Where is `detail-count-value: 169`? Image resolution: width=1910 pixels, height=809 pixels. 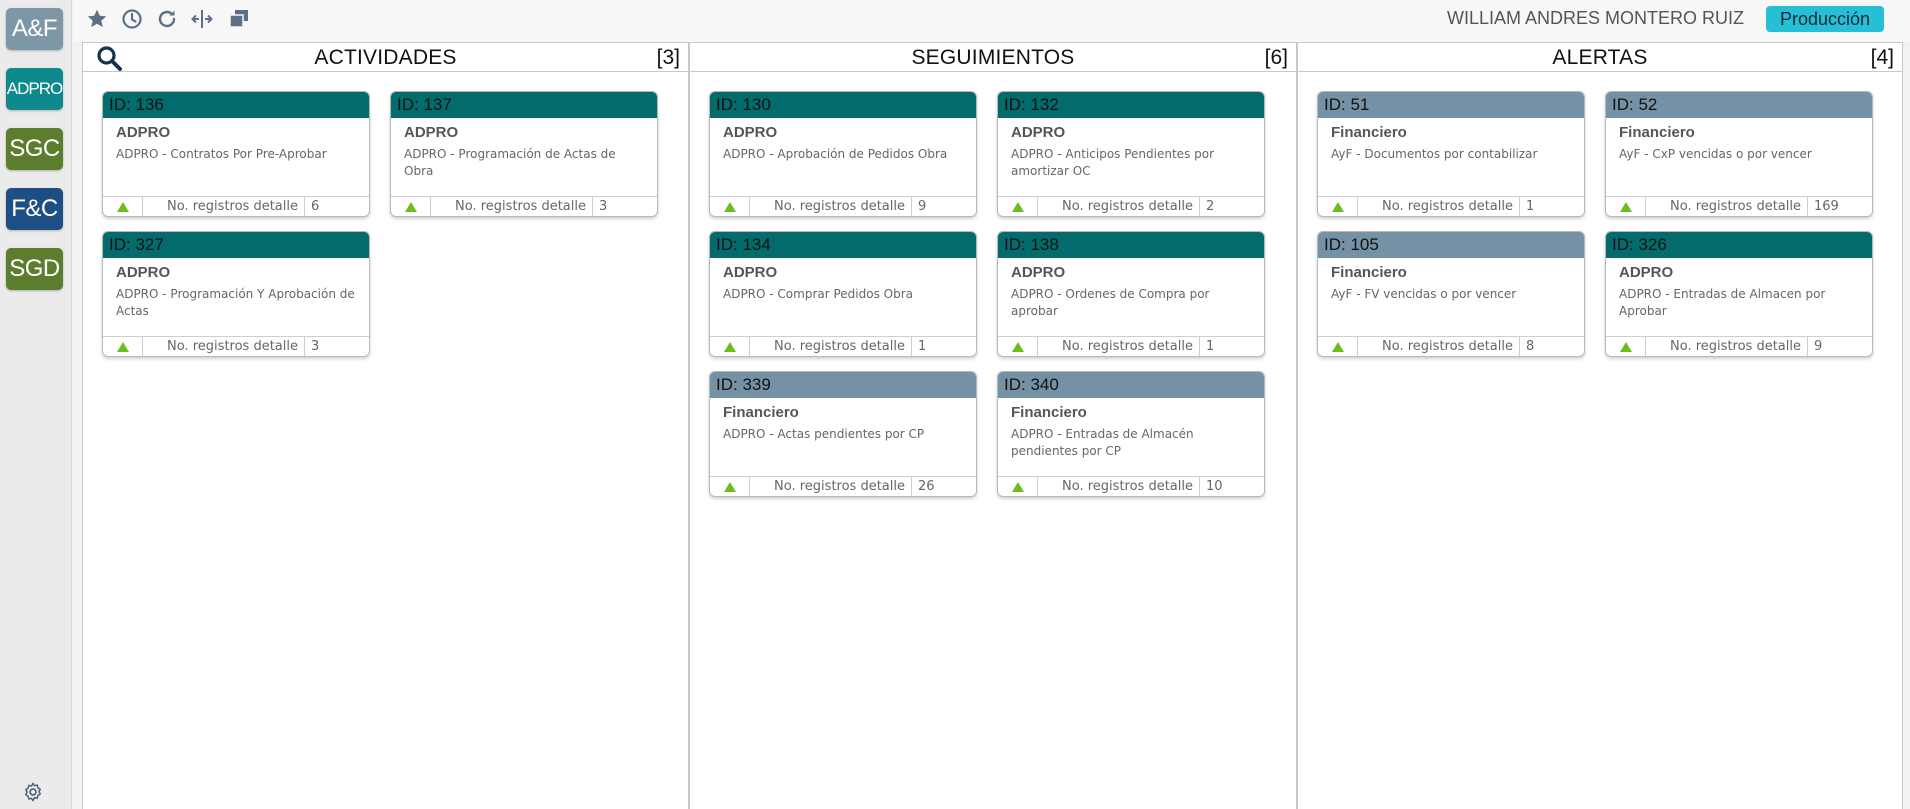
detail-count-value: 169 is located at coordinates (1826, 206).